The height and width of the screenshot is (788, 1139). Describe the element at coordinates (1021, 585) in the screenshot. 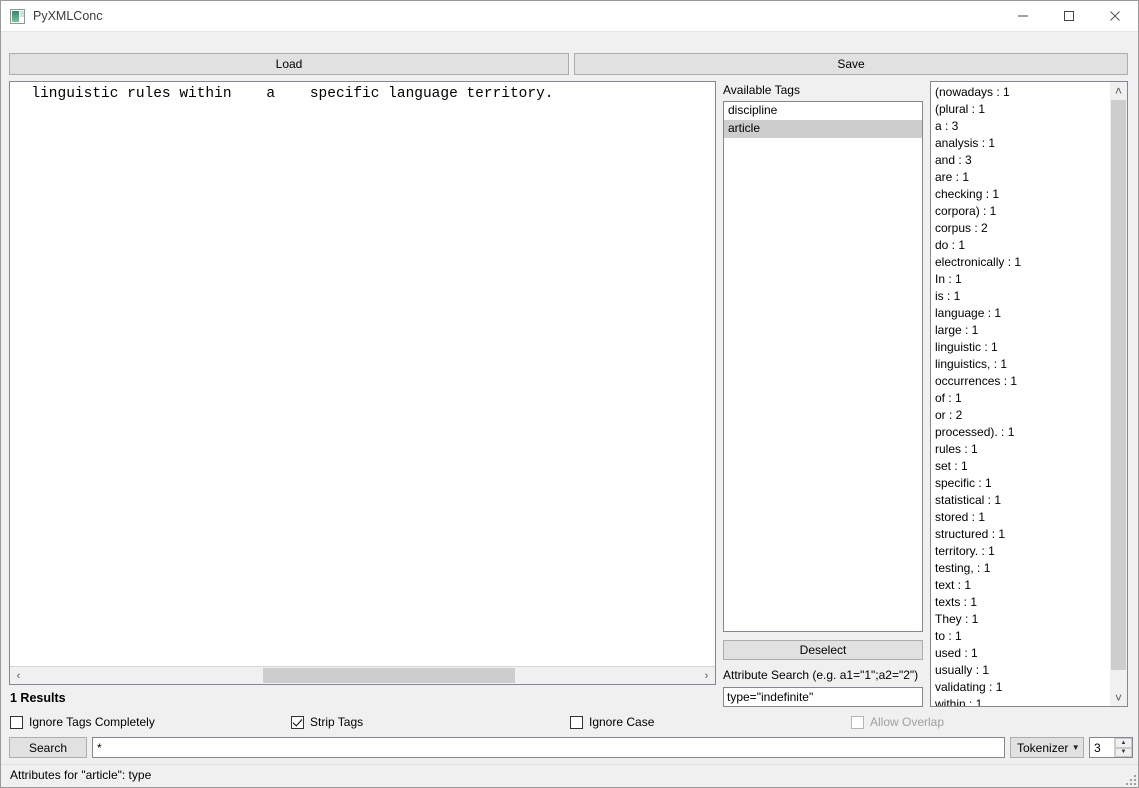

I see `frequency-item: text : 1` at that location.